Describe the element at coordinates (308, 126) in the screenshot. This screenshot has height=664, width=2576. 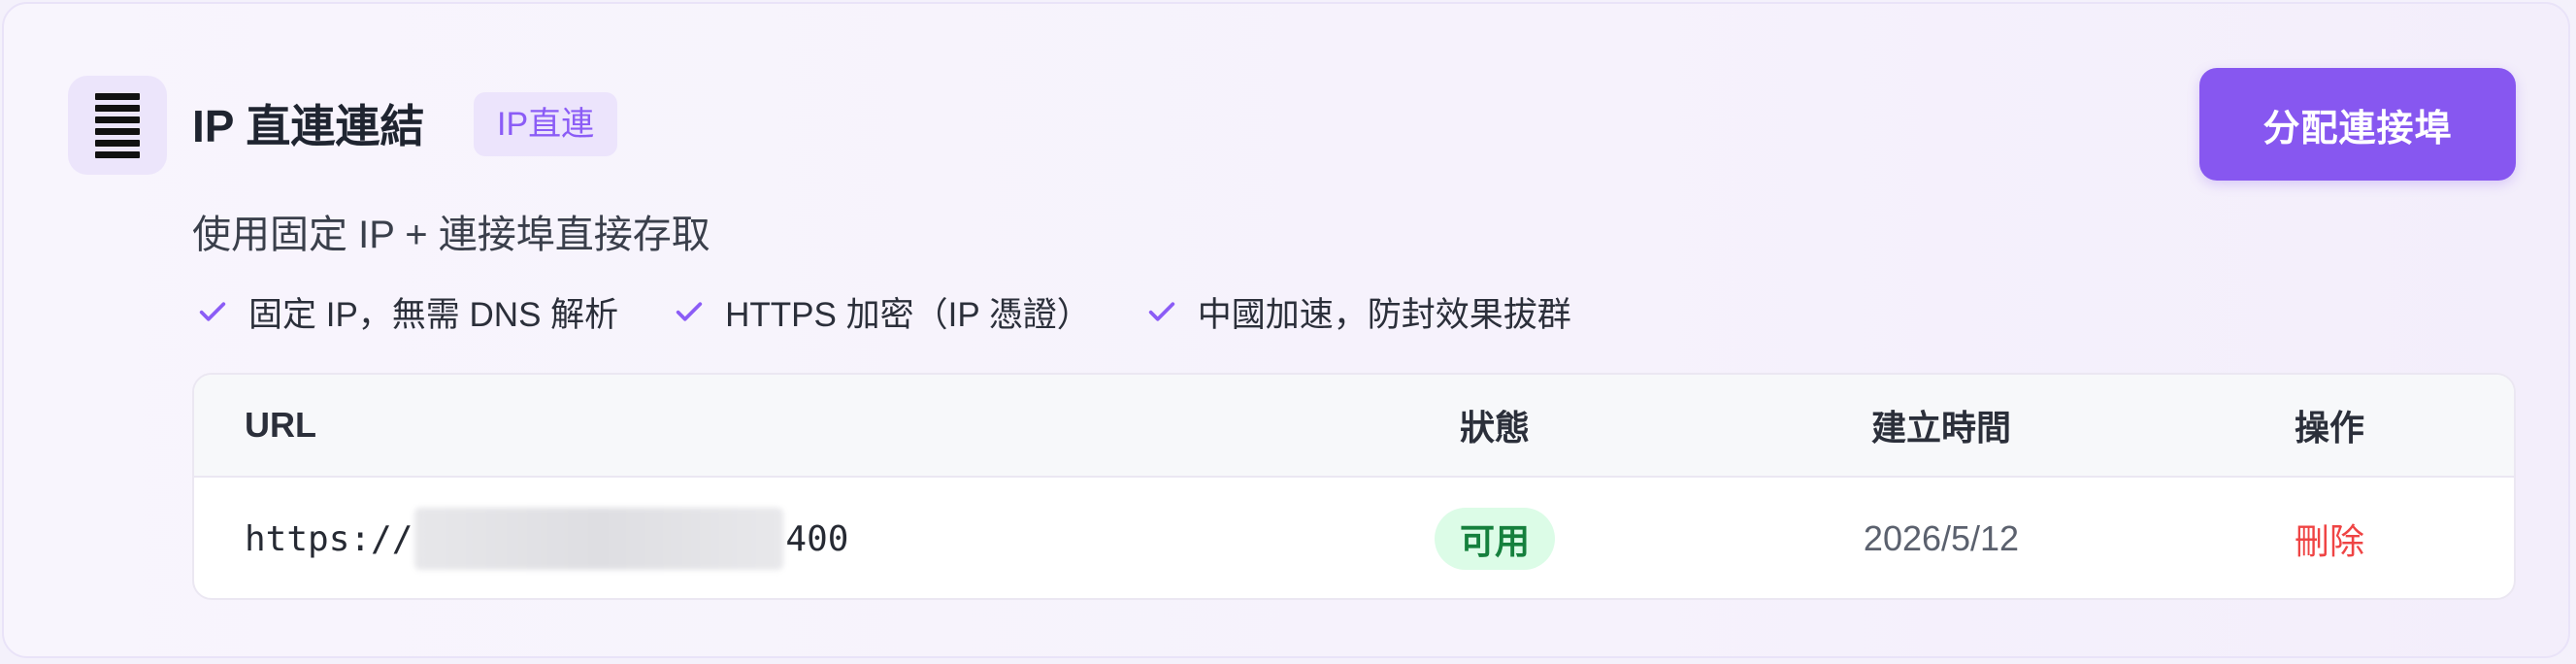
I see `card-title: IP 直連連結` at that location.